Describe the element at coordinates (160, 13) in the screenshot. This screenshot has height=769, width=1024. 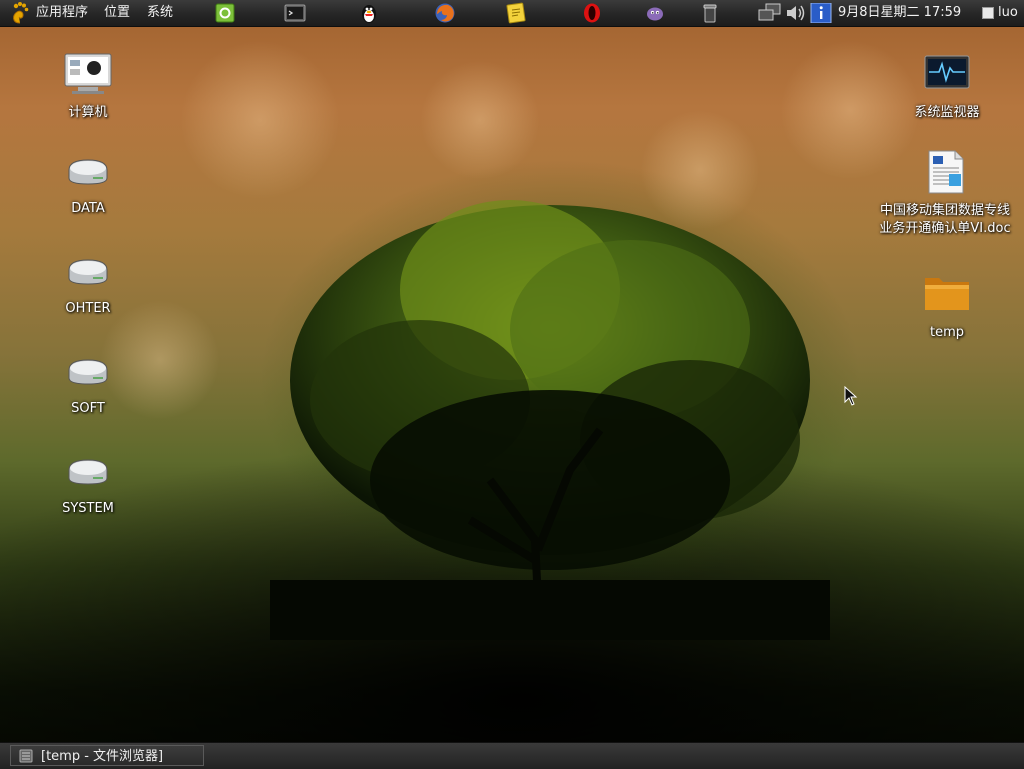
I see `system-menu: 系统` at that location.